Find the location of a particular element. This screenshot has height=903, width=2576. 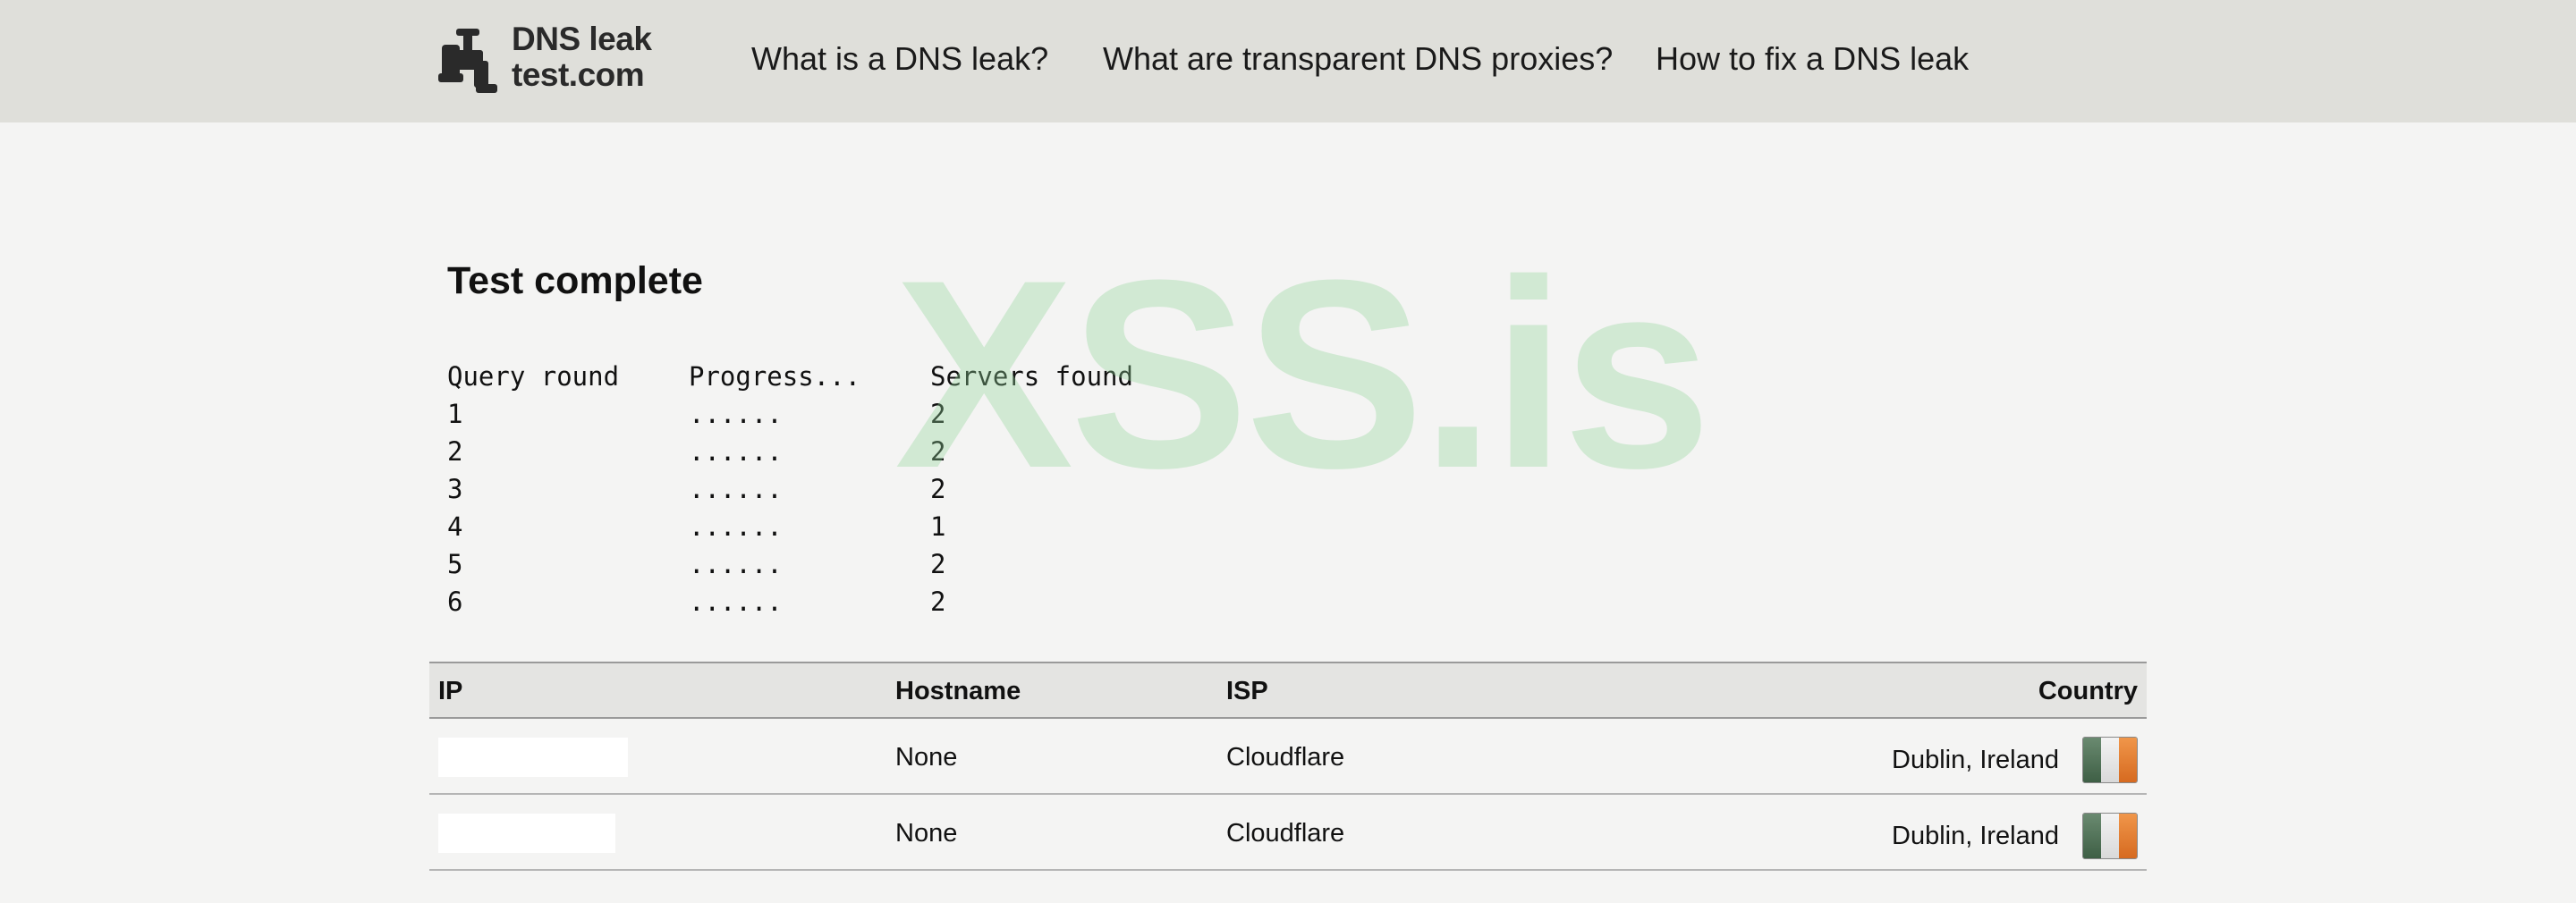

column-header-ip: IP is located at coordinates (450, 691).